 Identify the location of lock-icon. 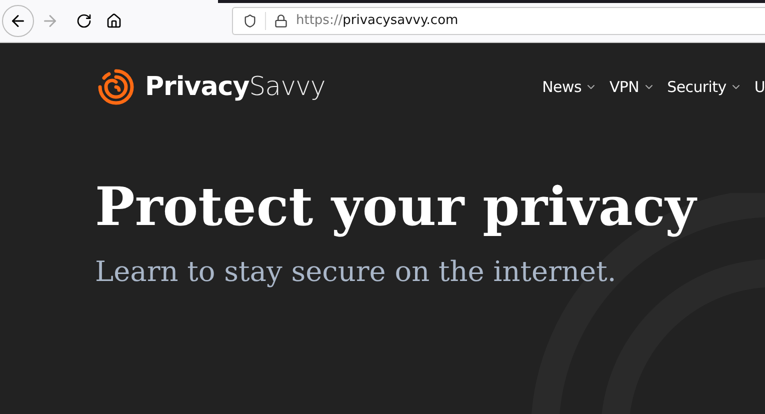
(281, 21).